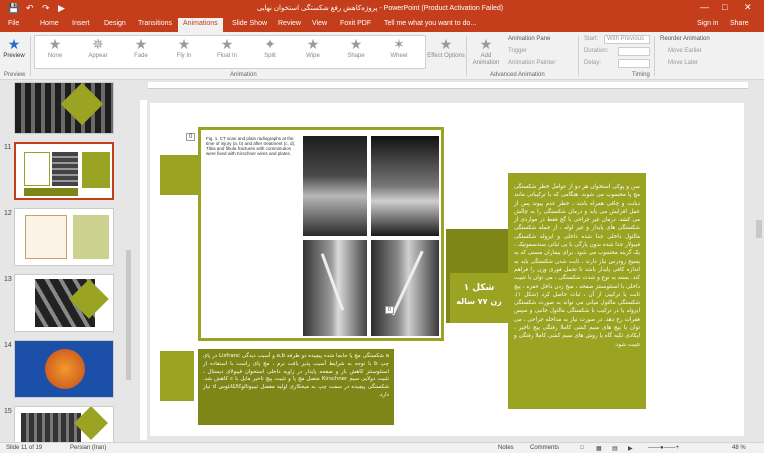 This screenshot has height=453, width=764. I want to click on preview-button: ★ Preview, so click(14, 47).